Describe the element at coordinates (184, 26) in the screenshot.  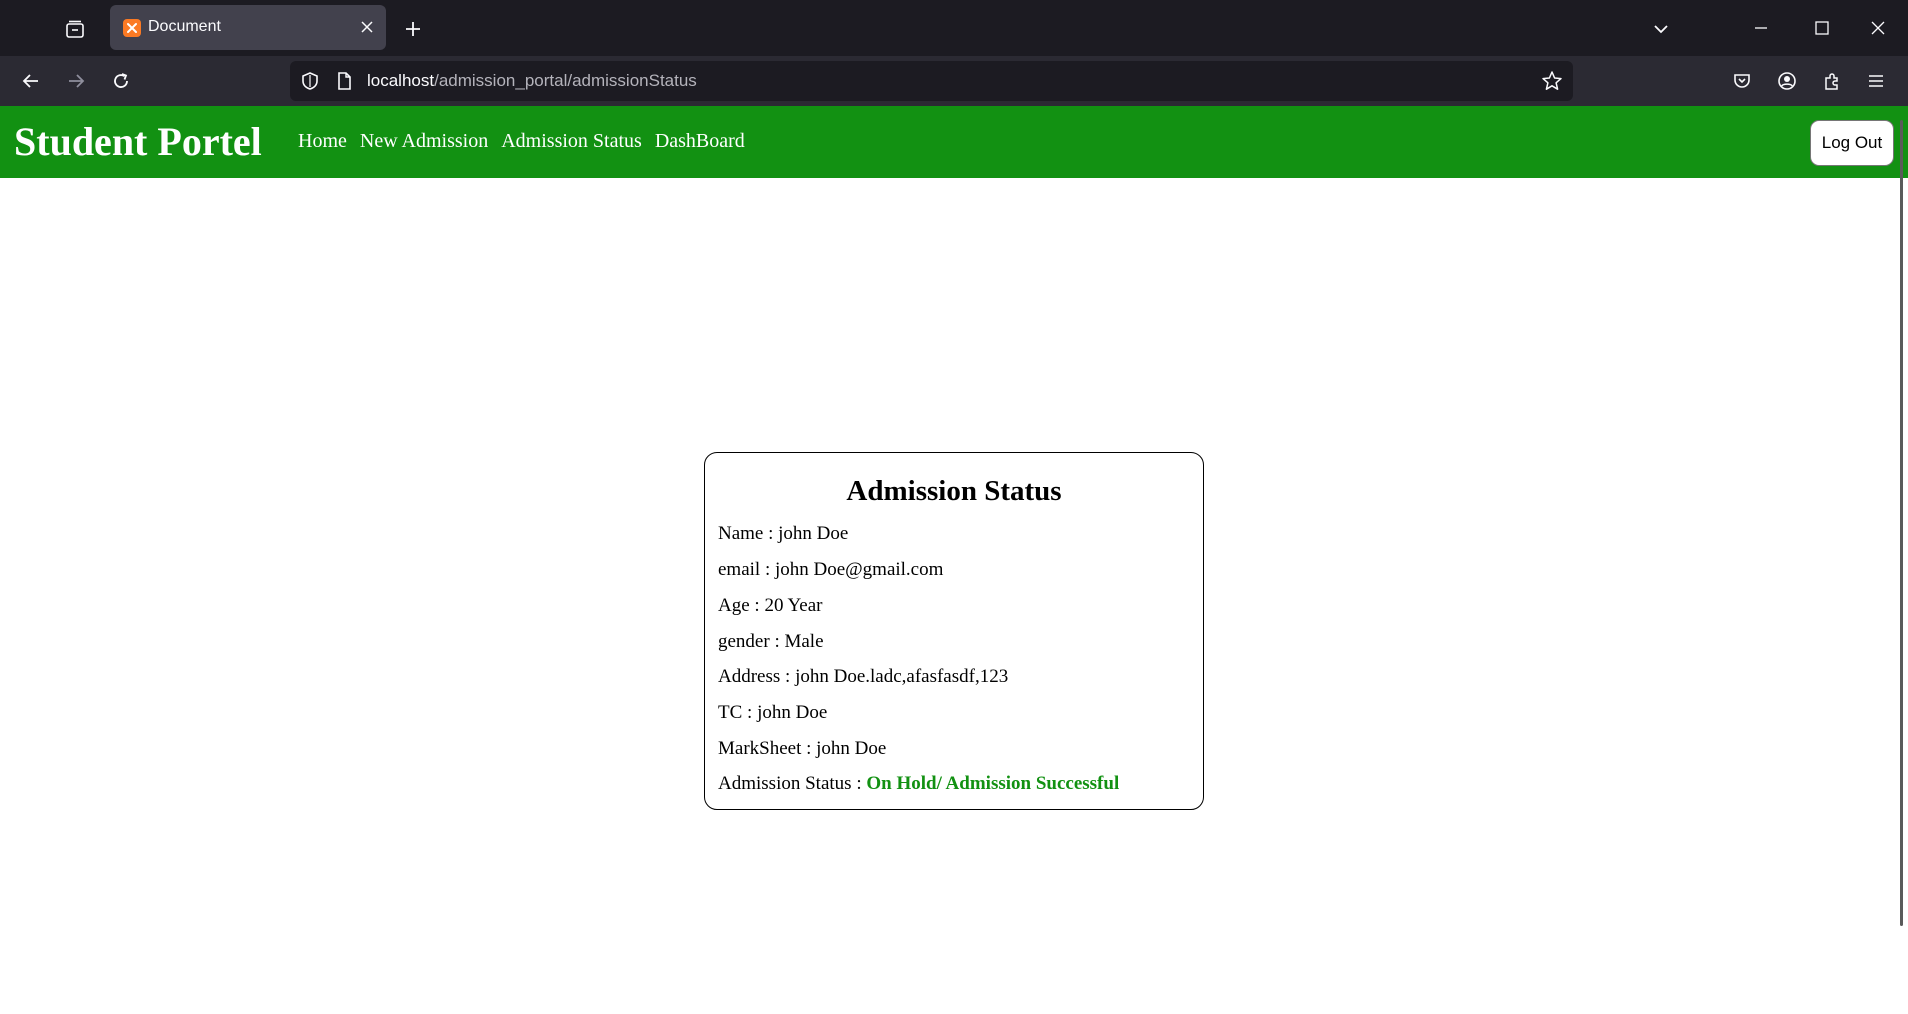
I see `tab-title: Document` at that location.